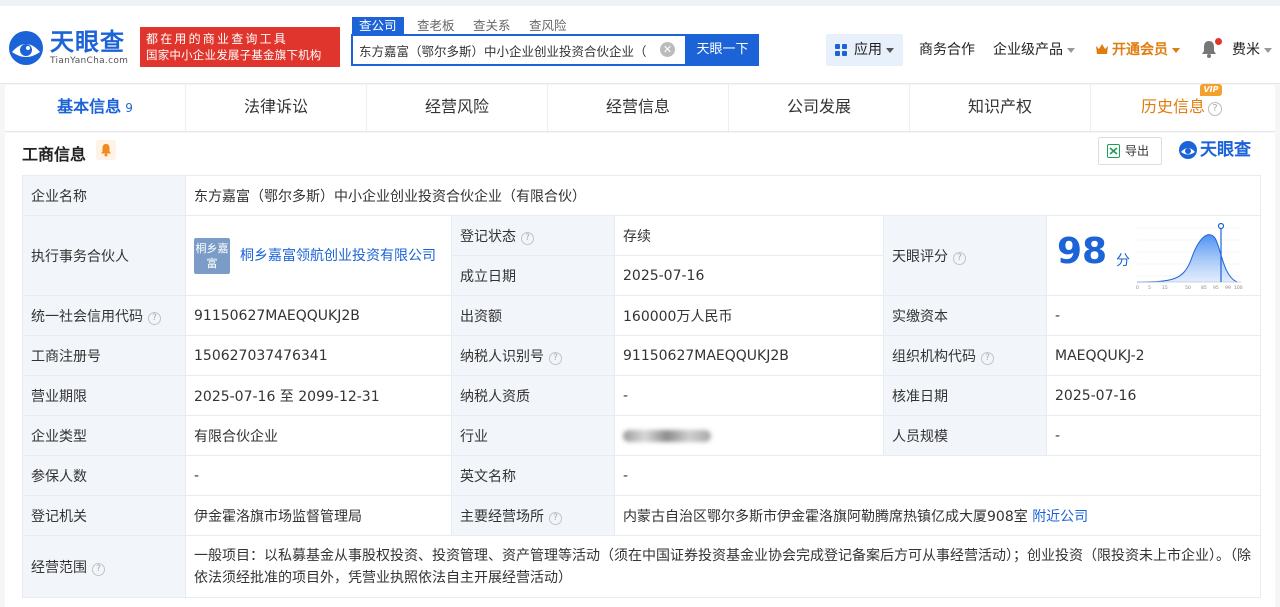 The height and width of the screenshot is (607, 1280). I want to click on reg-status-value: 存续, so click(749, 235).